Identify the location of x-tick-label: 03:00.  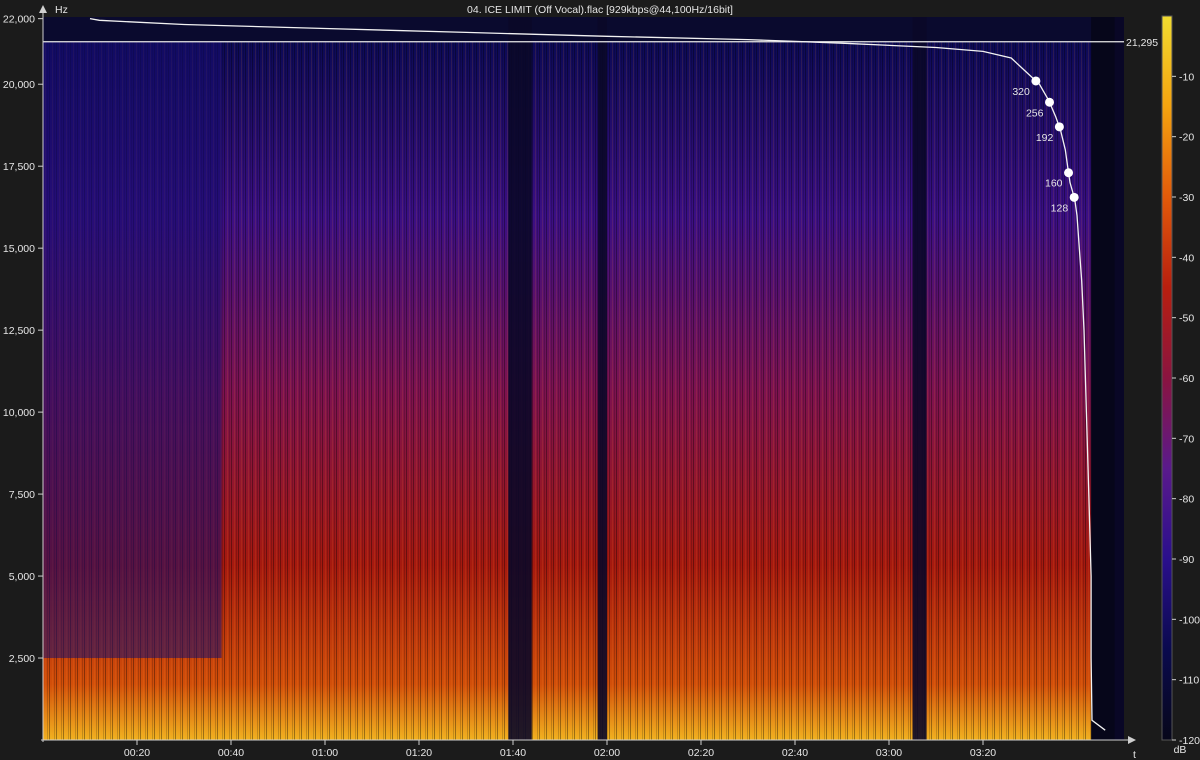
(889, 753).